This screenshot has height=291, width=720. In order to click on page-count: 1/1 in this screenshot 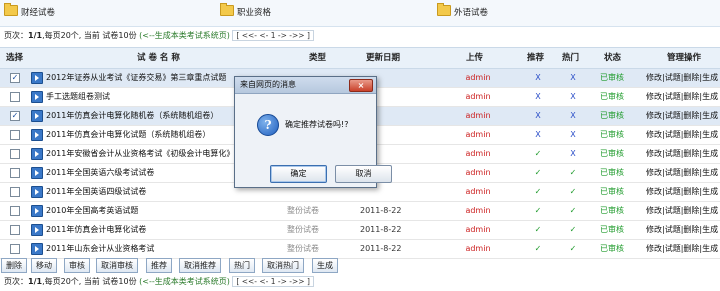, I will do `click(35, 35)`.